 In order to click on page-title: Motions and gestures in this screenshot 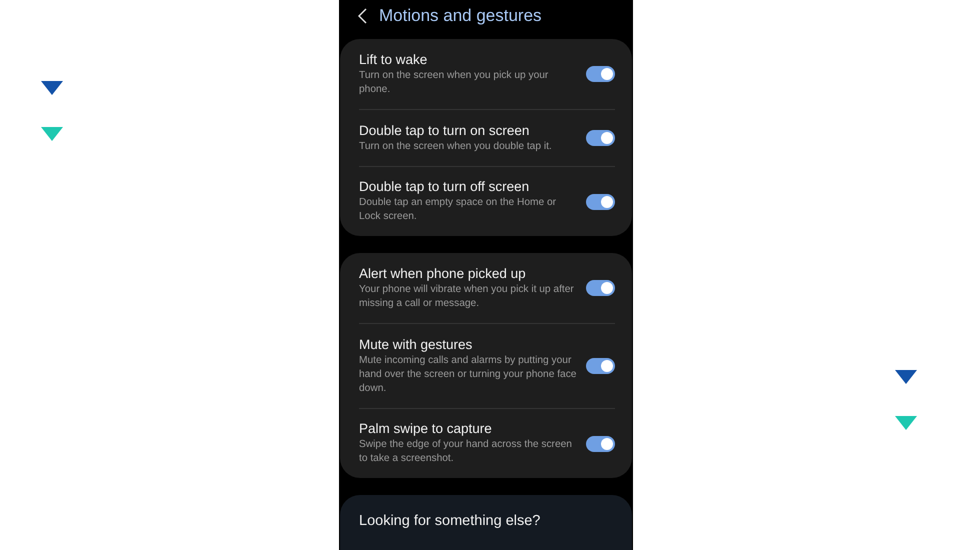, I will do `click(460, 16)`.